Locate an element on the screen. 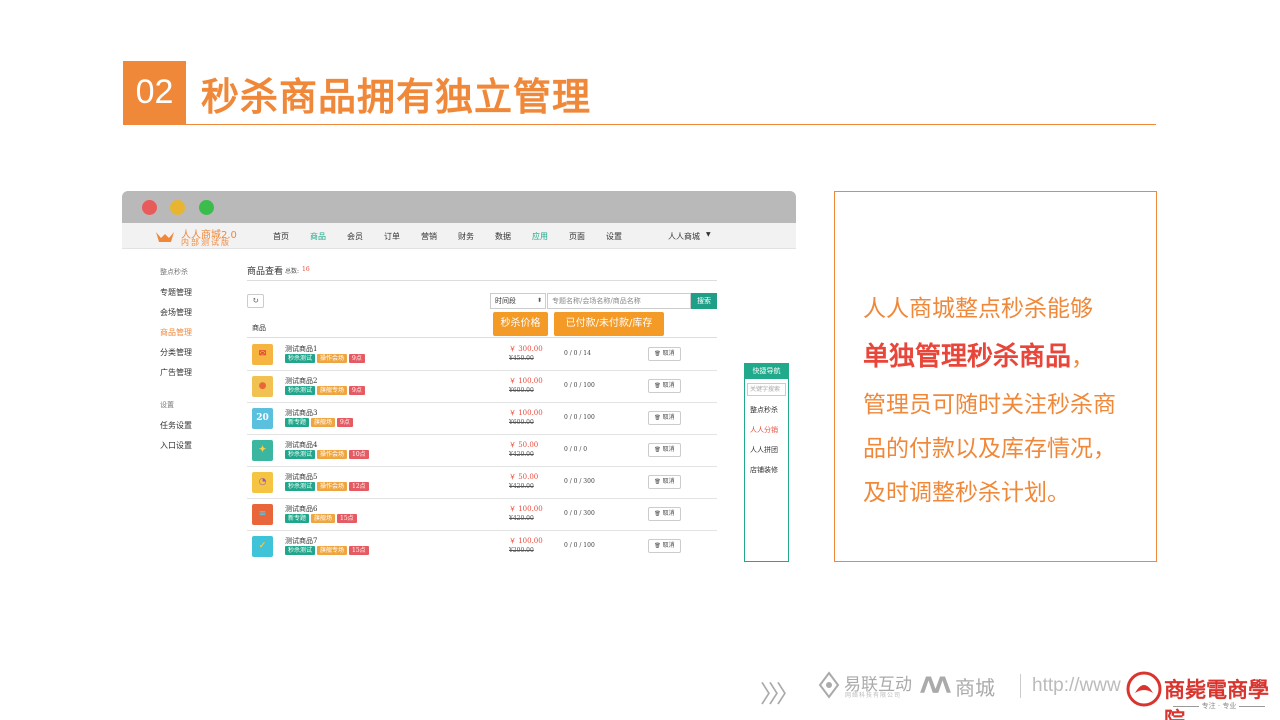  thumbnail-glyph: ◔ is located at coordinates (262, 482).